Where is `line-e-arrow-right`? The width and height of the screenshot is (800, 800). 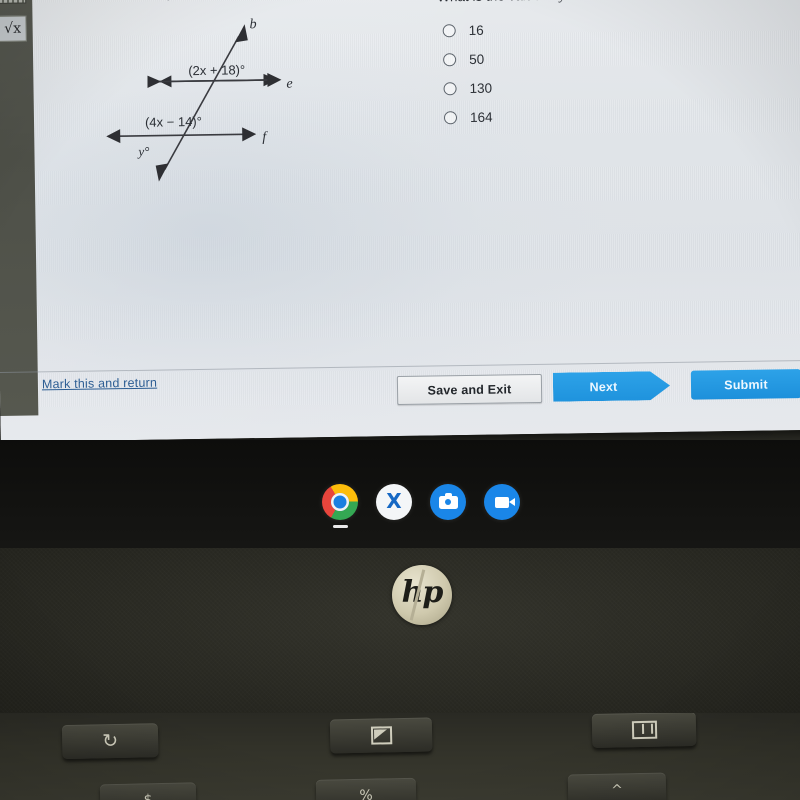 line-e-arrow-right is located at coordinates (274, 79).